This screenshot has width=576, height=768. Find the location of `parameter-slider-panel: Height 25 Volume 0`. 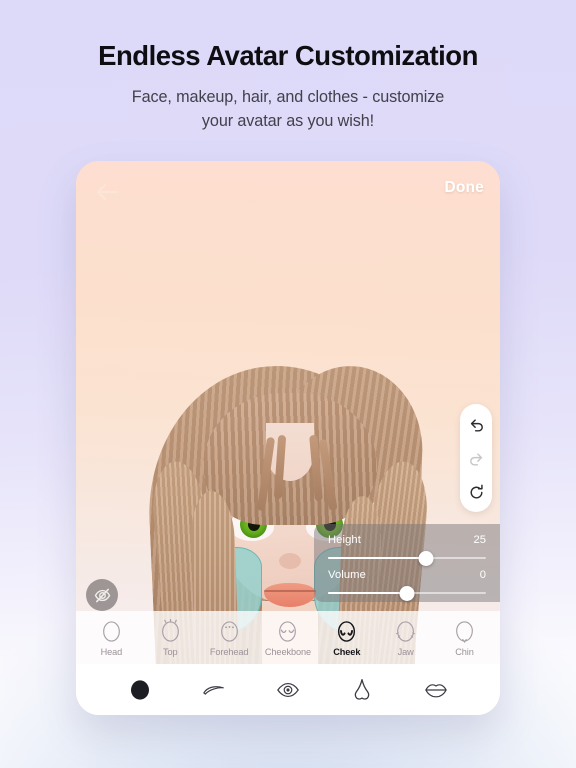

parameter-slider-panel: Height 25 Volume 0 is located at coordinates (407, 563).